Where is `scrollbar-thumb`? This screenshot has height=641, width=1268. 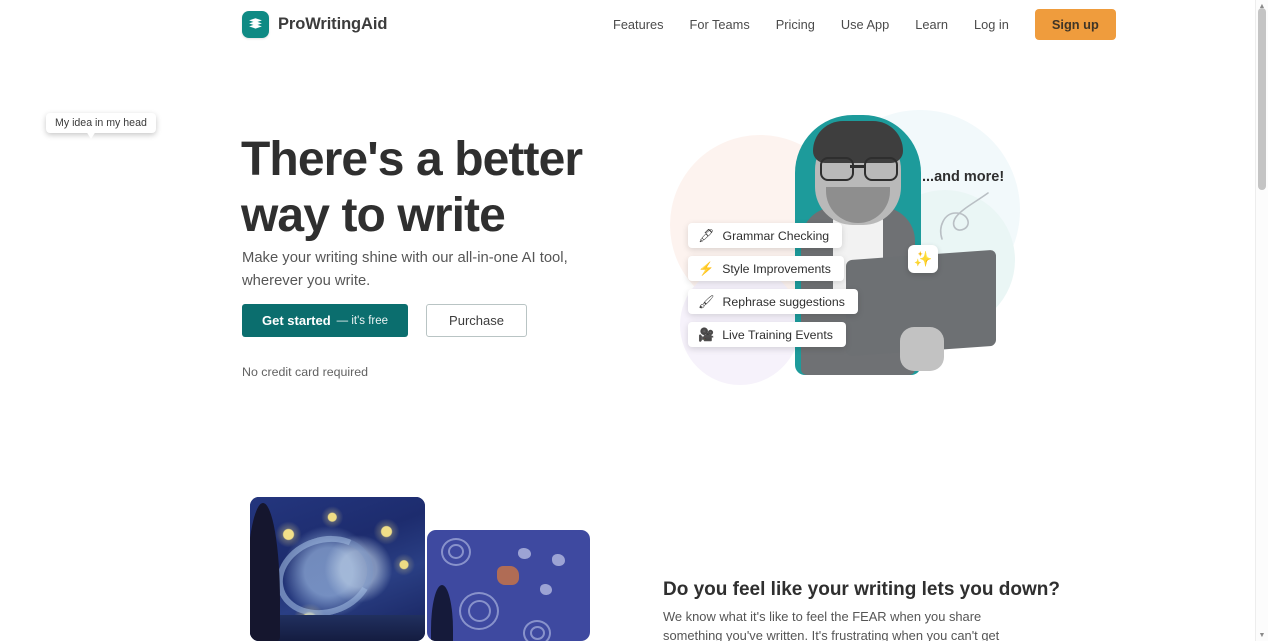 scrollbar-thumb is located at coordinates (1262, 99).